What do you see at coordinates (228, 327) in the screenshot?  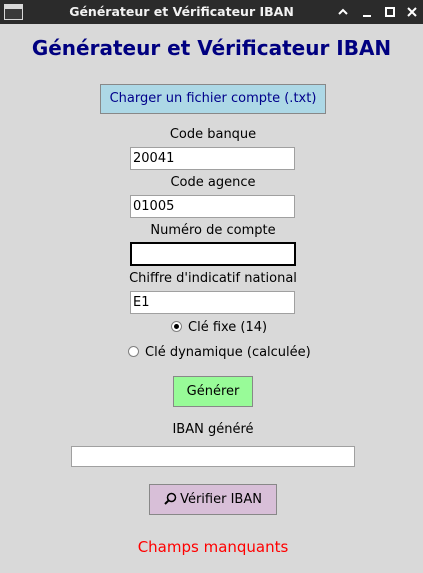 I see `fixed-key-label: Clé fixe (14)` at bounding box center [228, 327].